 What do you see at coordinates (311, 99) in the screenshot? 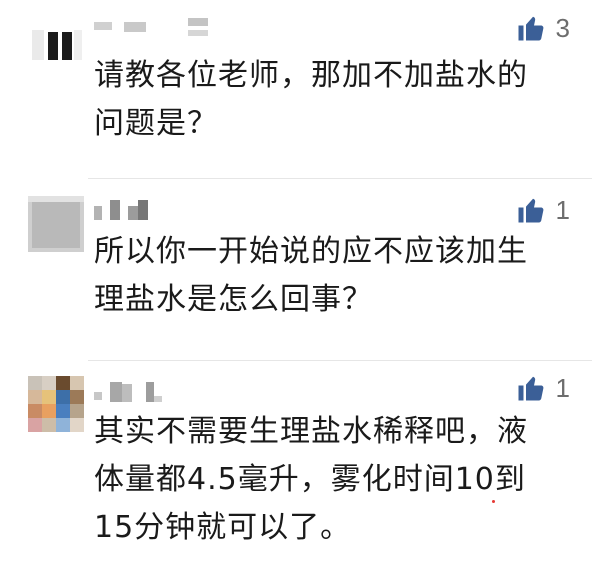
I see `comment-text: 请教各位老师，那加不加盐水的 问题是？` at bounding box center [311, 99].